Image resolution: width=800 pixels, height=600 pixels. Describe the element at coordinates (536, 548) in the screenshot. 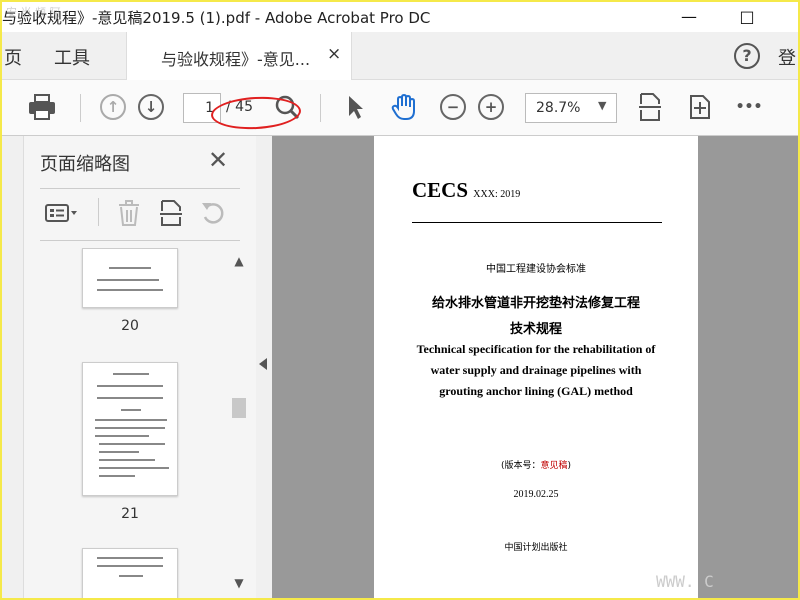

I see `publisher: 中国计划出版社` at that location.